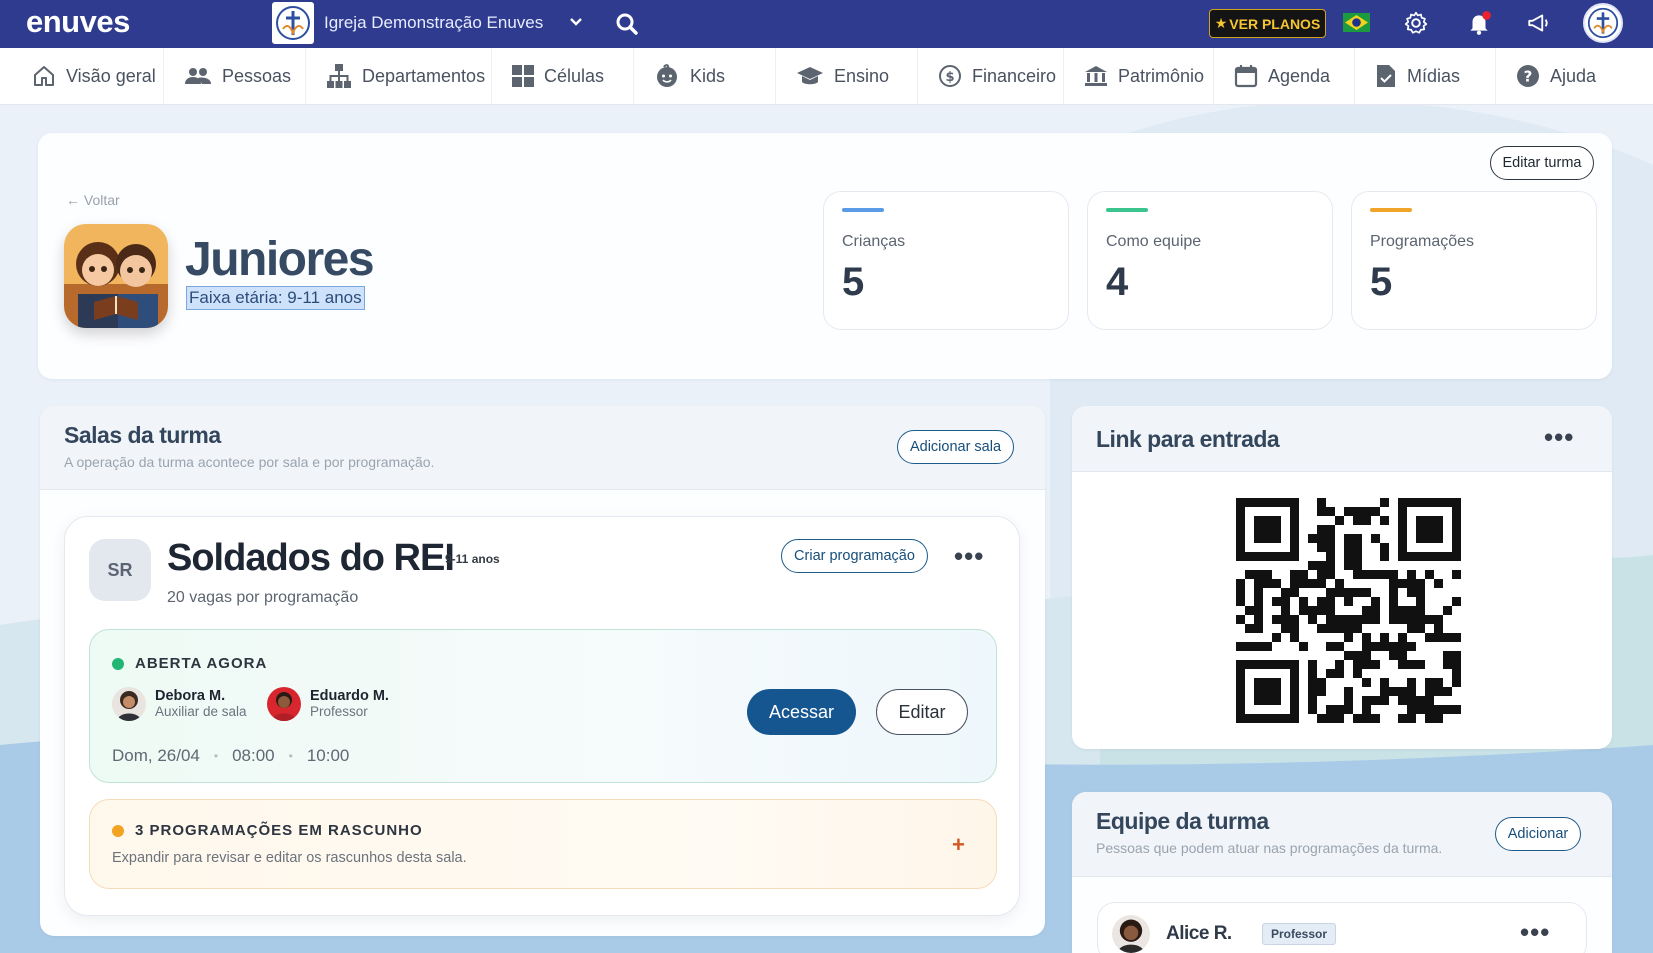 The width and height of the screenshot is (1653, 953). What do you see at coordinates (627, 24) in the screenshot?
I see `search-icon` at bounding box center [627, 24].